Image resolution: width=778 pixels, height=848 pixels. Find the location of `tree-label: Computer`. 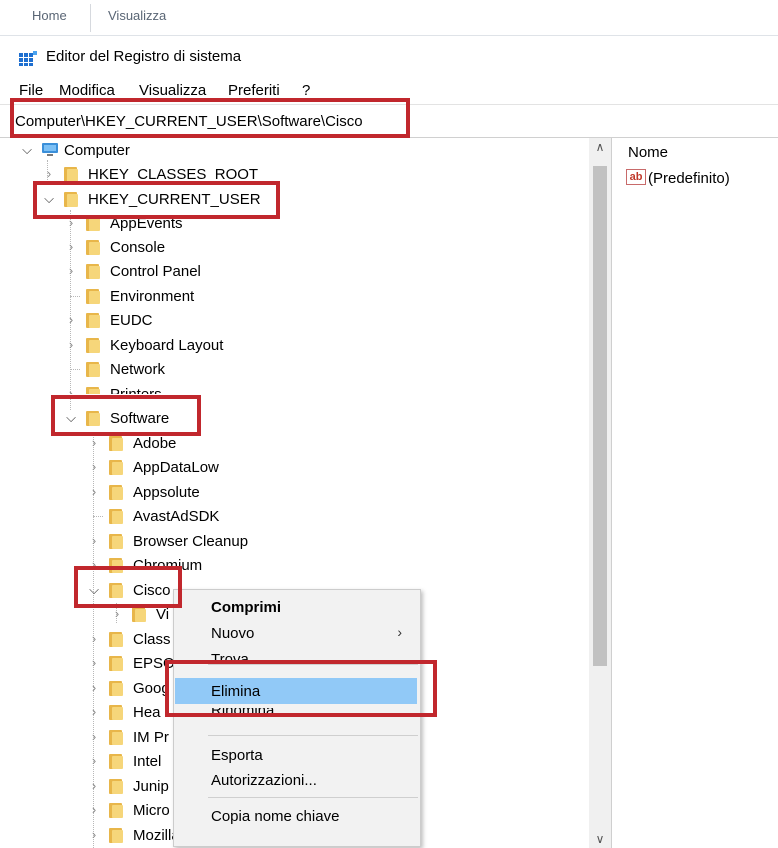

tree-label: Computer is located at coordinates (97, 150).